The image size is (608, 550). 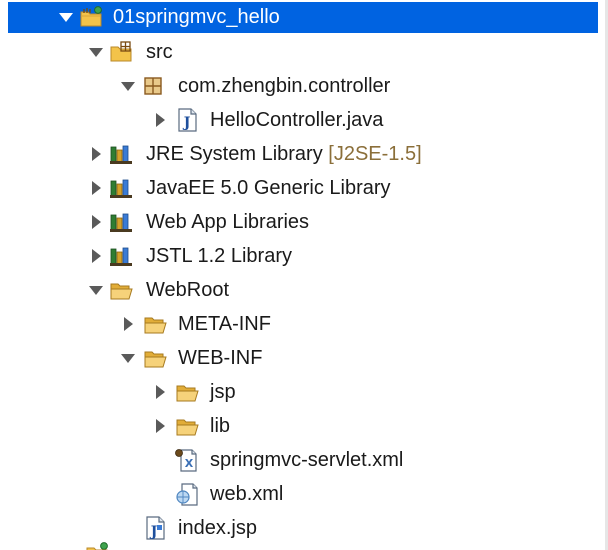 I want to click on tree-row-webroot: WebRoot, so click(x=304, y=290).